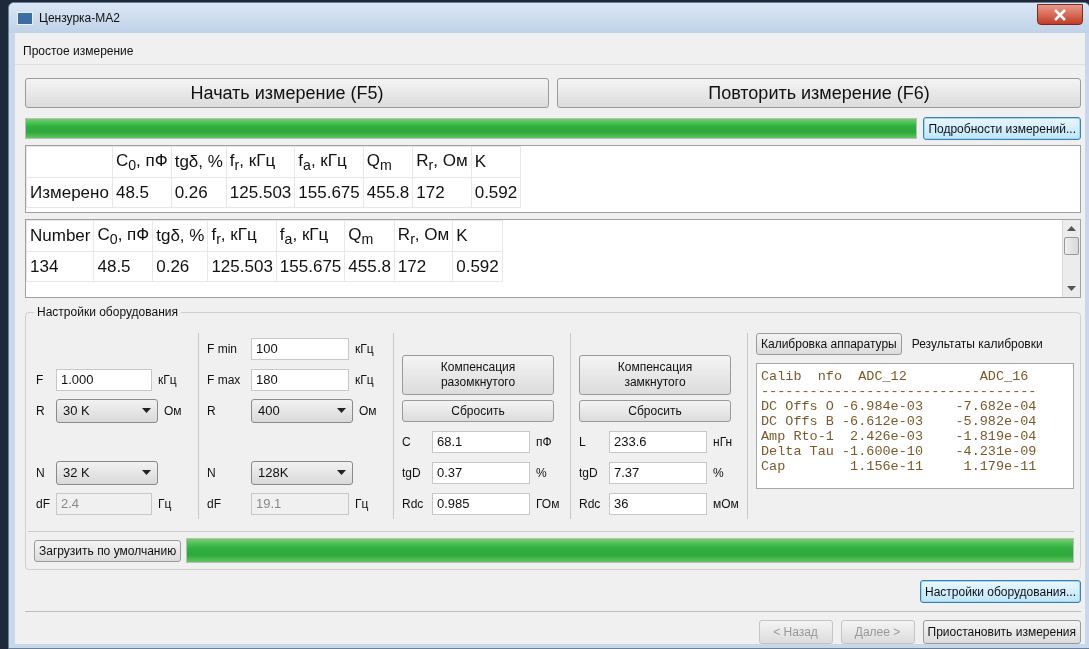  I want to click on defaults-button: Загрузить по умолчанию, so click(108, 550).